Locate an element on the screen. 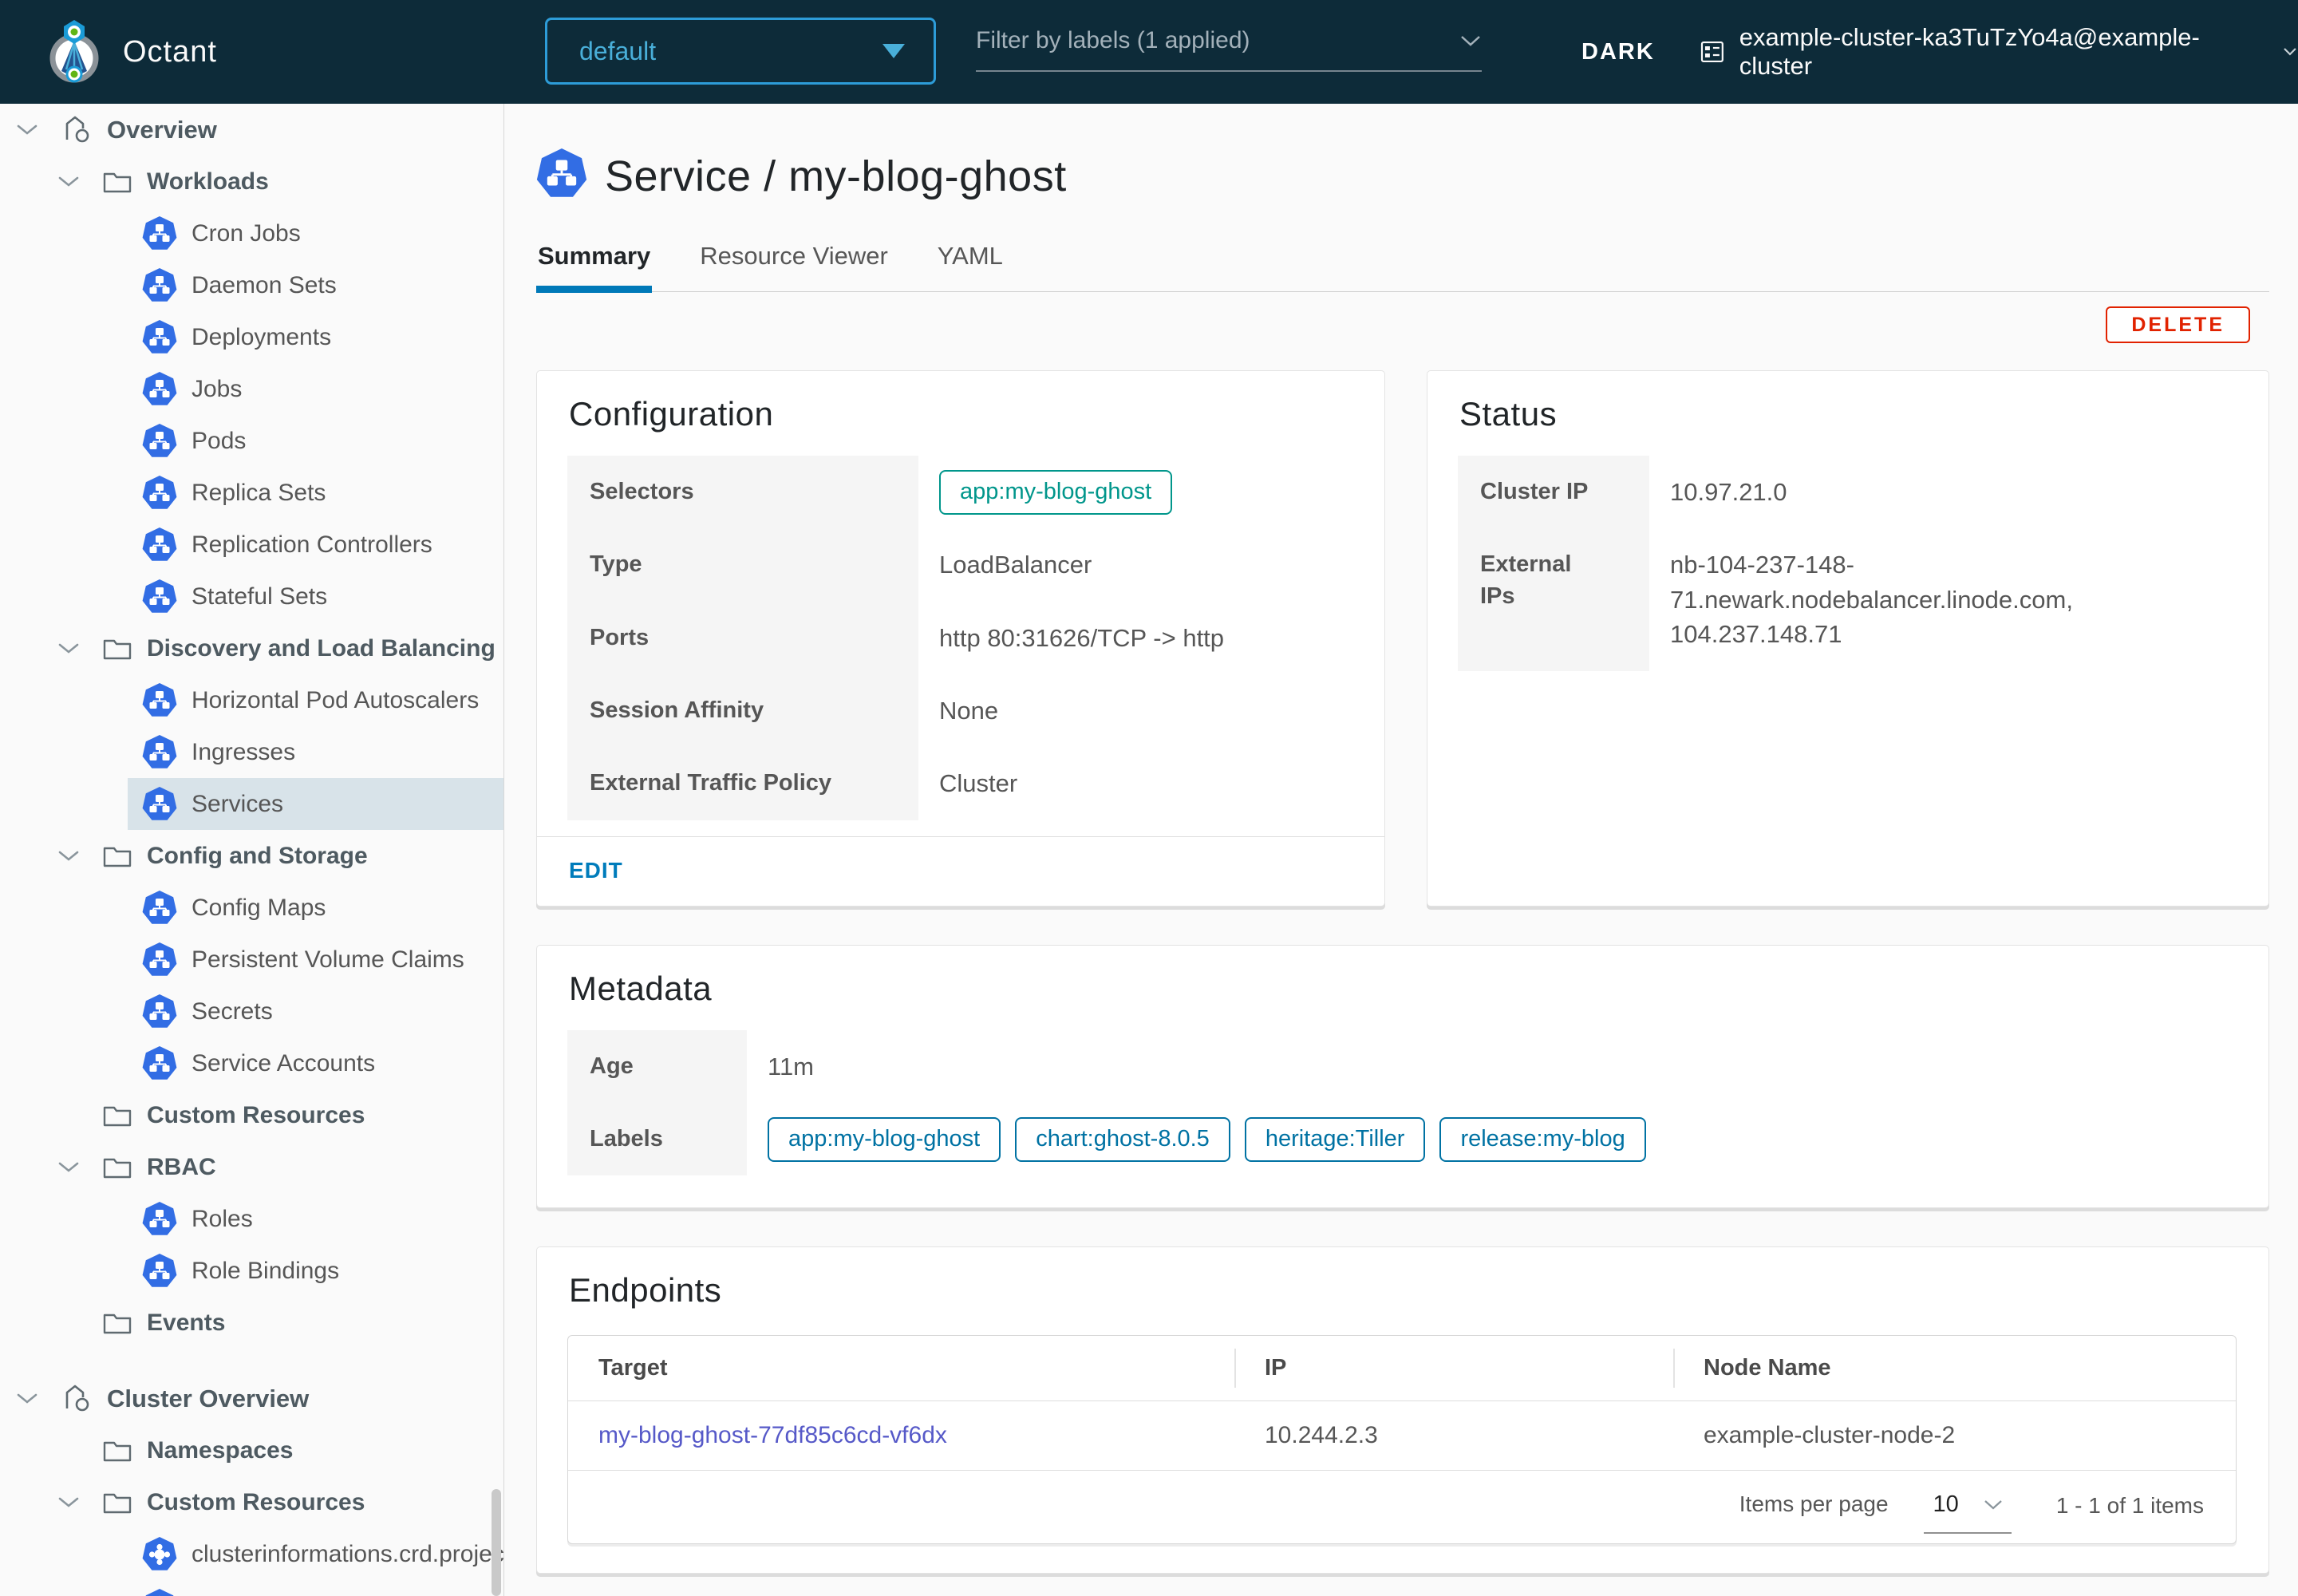 This screenshot has width=2298, height=1596. sidebar-item-service-accounts: Service Accounts is located at coordinates (251, 1063).